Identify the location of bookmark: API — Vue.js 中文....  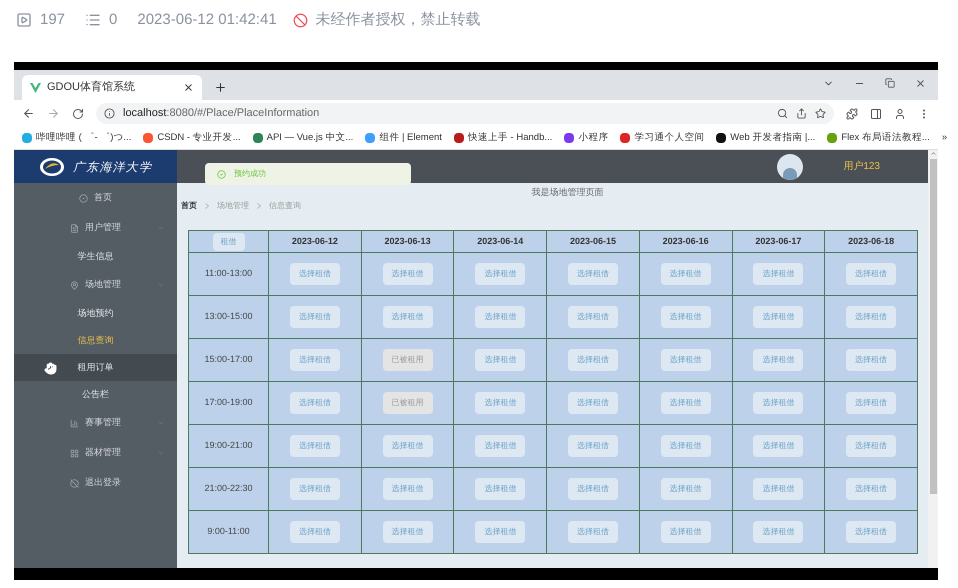
(303, 138).